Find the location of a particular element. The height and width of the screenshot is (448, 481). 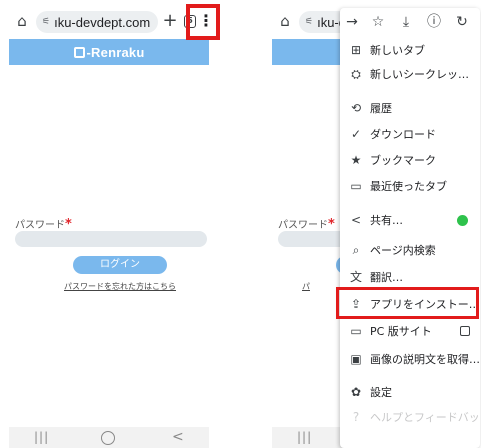

help-icon: ? is located at coordinates (356, 417).